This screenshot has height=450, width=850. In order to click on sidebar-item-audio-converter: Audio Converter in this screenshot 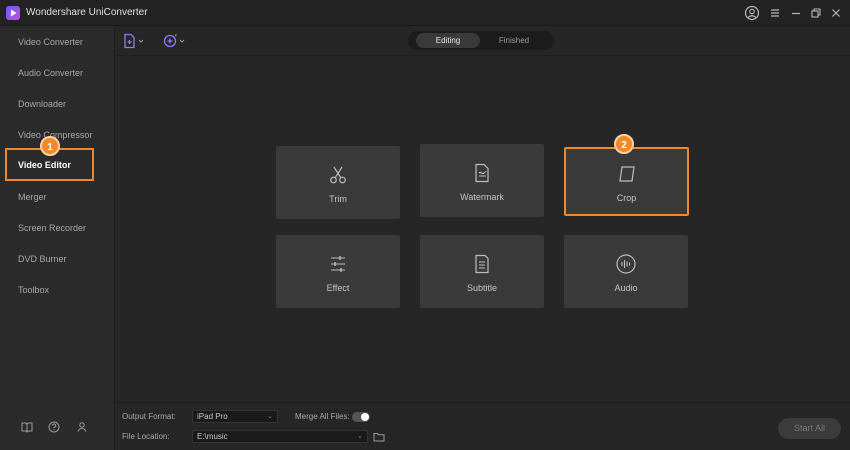, I will do `click(50, 73)`.